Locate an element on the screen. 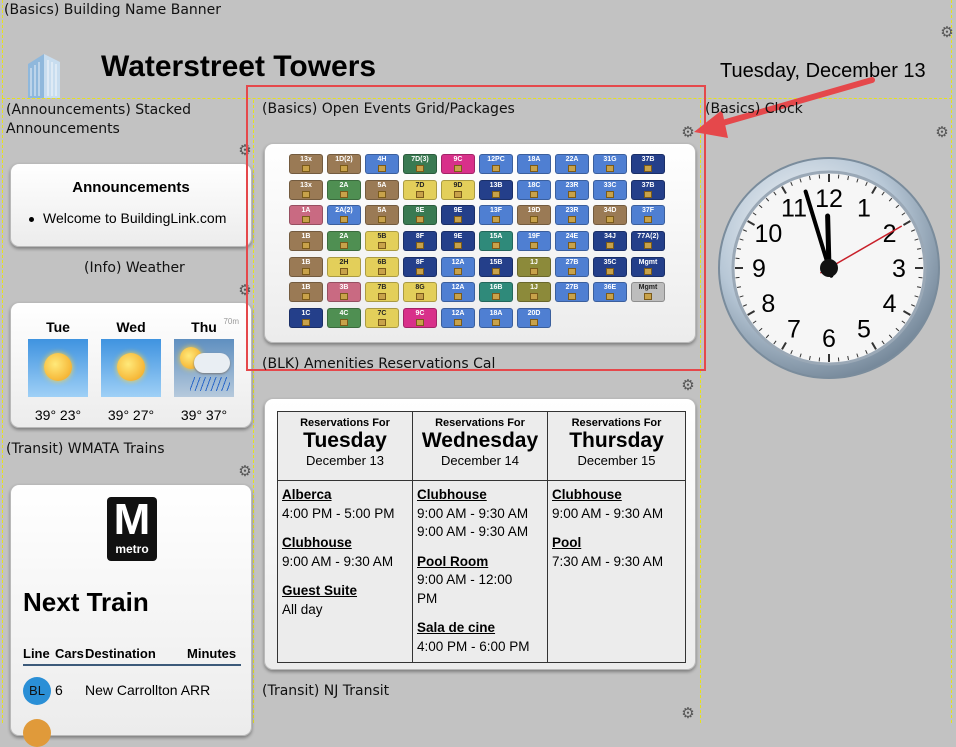 The image size is (956, 747). clock-number: 8 is located at coordinates (768, 304).